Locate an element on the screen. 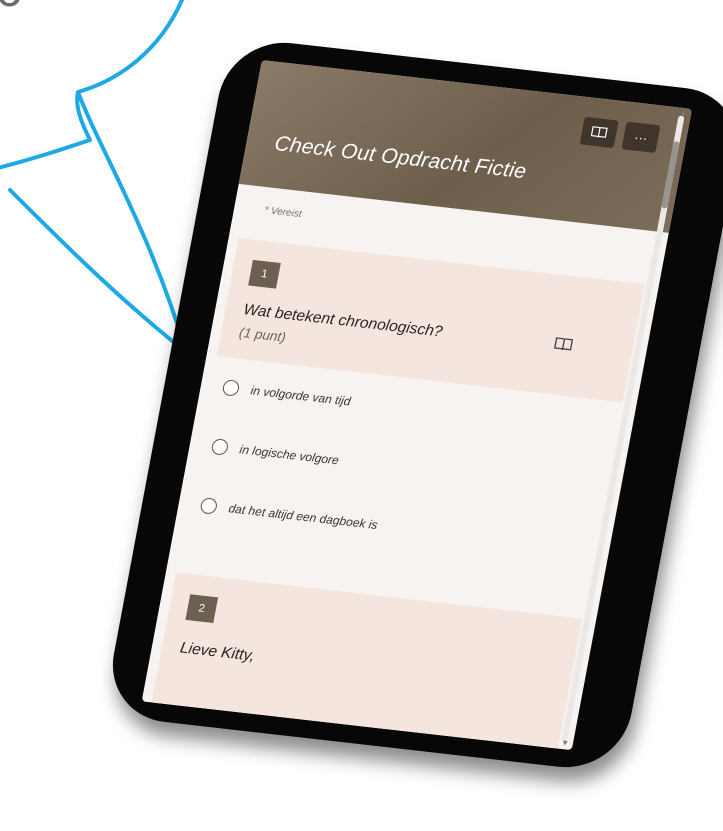 This screenshot has height=831, width=723. scroll-up-arrow-icon: ▲ is located at coordinates (684, 113).